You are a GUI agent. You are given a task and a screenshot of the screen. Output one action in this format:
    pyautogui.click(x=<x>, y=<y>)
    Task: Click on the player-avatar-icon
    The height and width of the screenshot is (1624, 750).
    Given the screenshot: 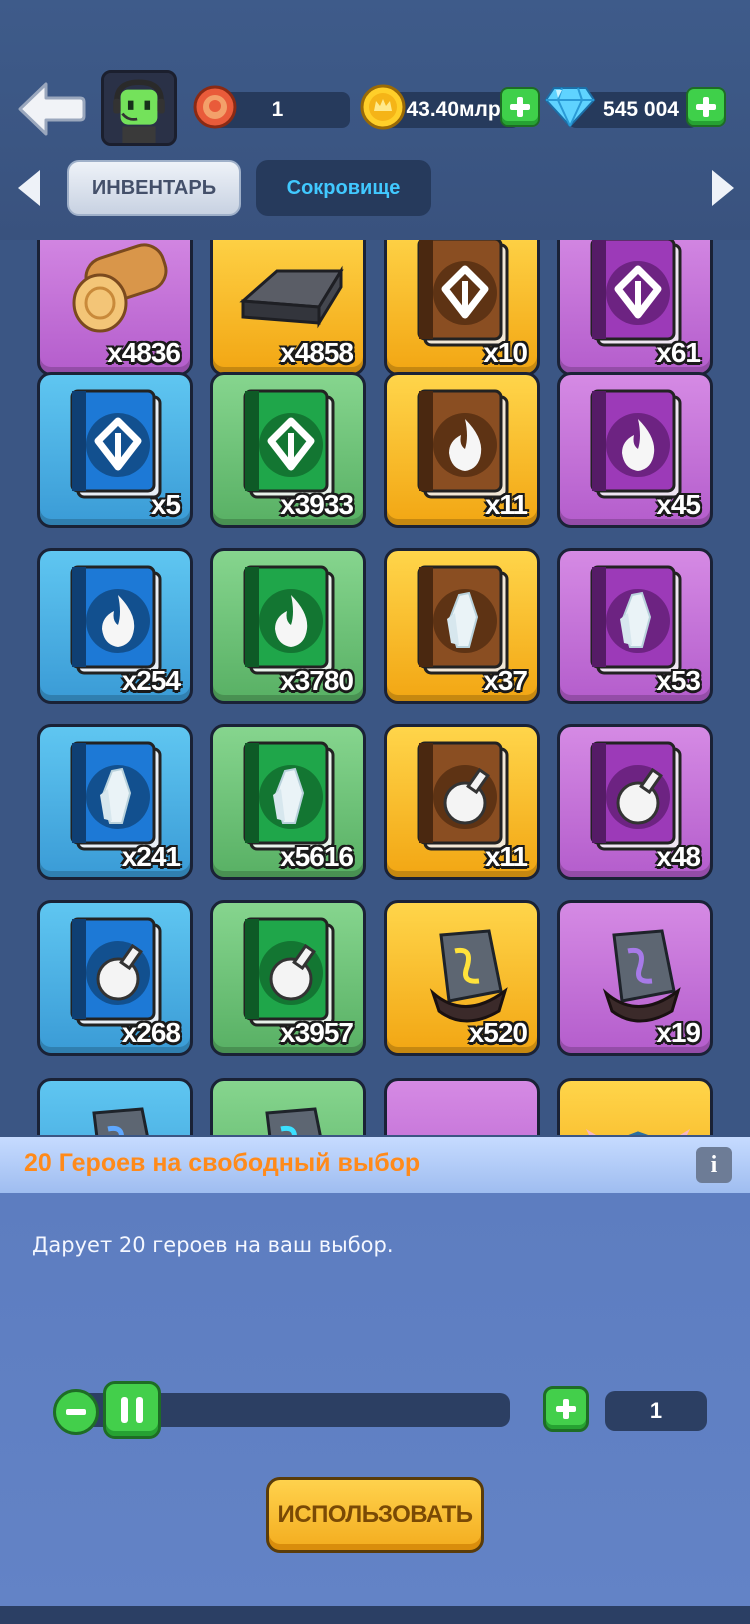 What is the action you would take?
    pyautogui.click(x=139, y=108)
    